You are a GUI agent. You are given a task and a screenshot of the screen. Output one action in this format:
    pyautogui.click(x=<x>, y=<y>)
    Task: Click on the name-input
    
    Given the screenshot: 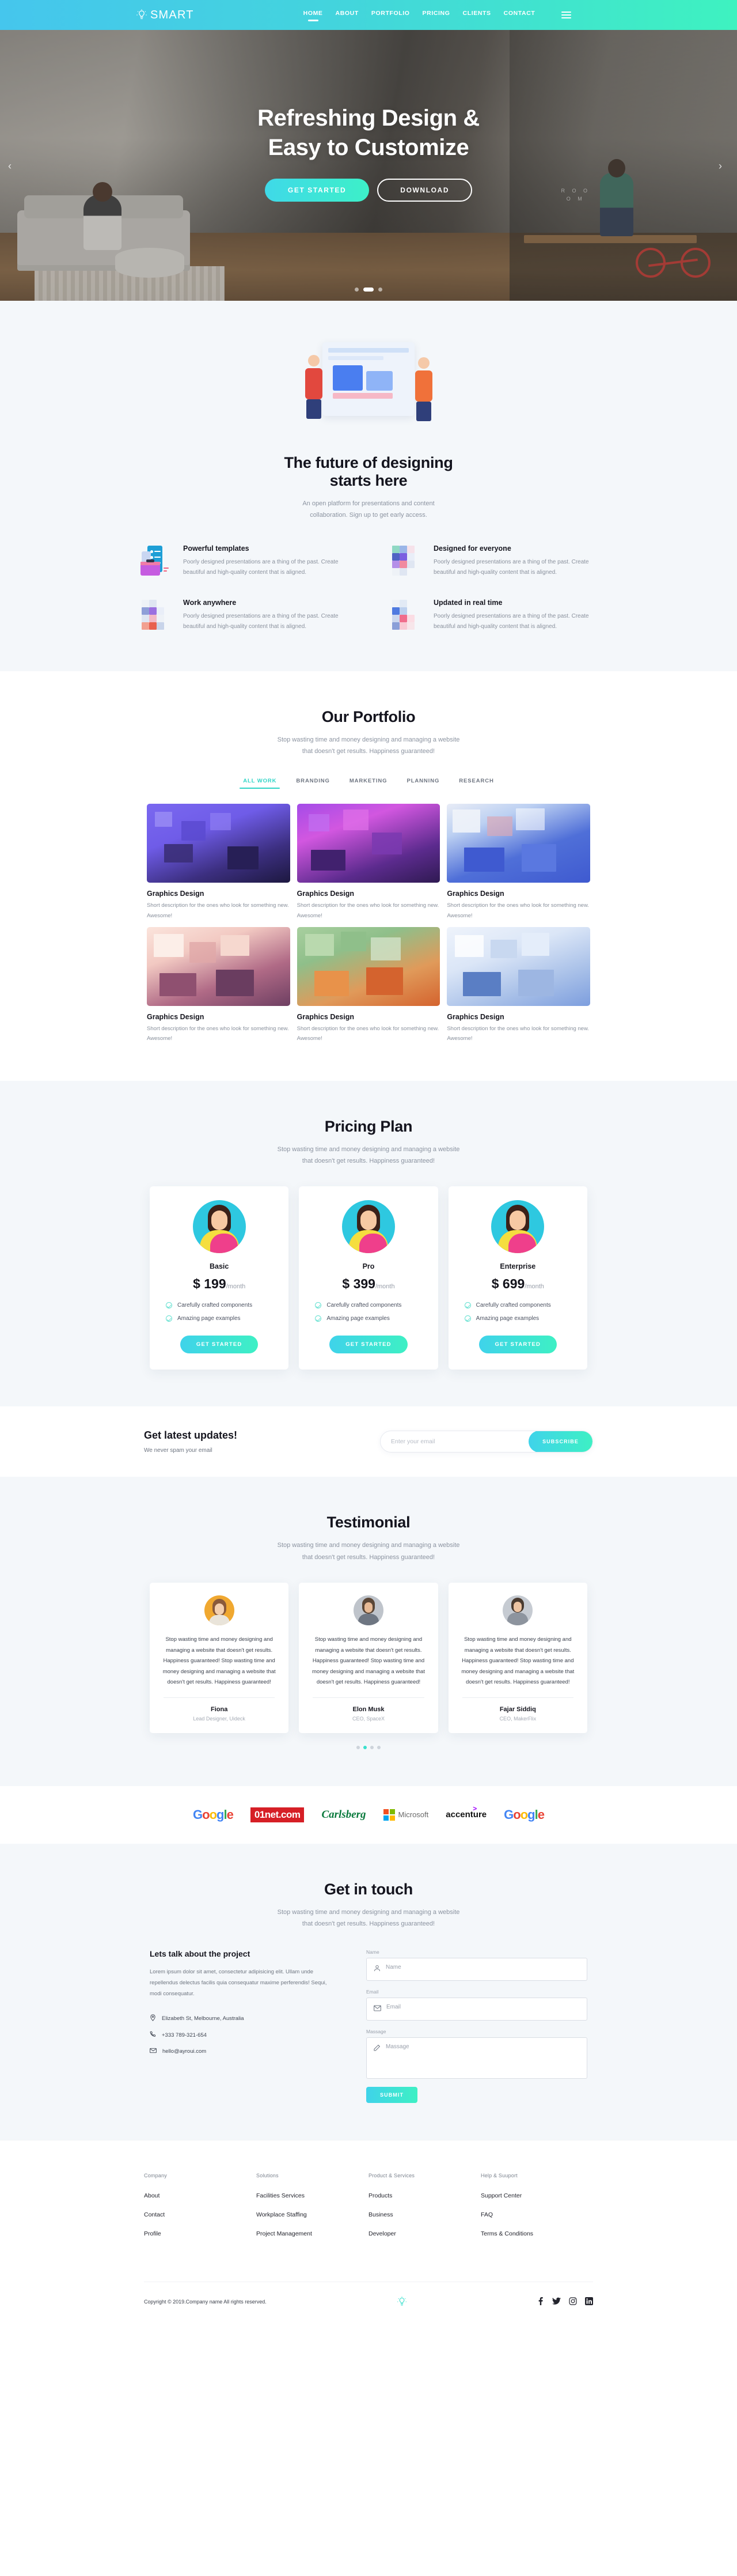 What is the action you would take?
    pyautogui.click(x=483, y=1967)
    